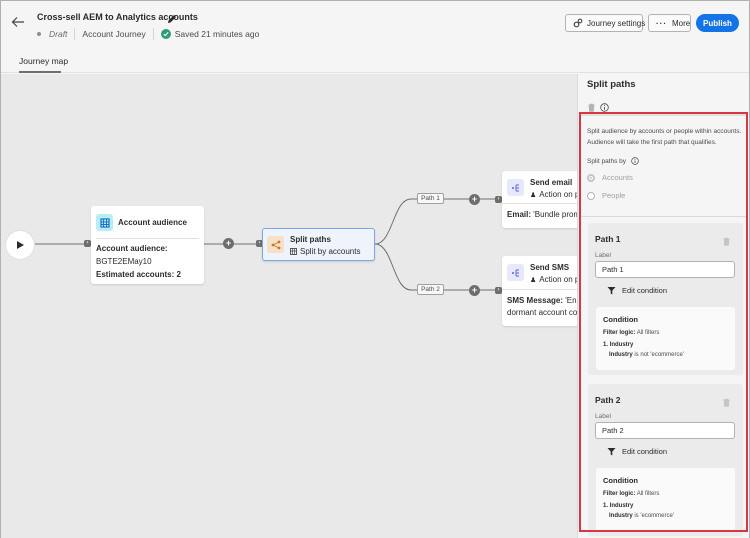  I want to click on journey-type: Account Journey, so click(114, 34).